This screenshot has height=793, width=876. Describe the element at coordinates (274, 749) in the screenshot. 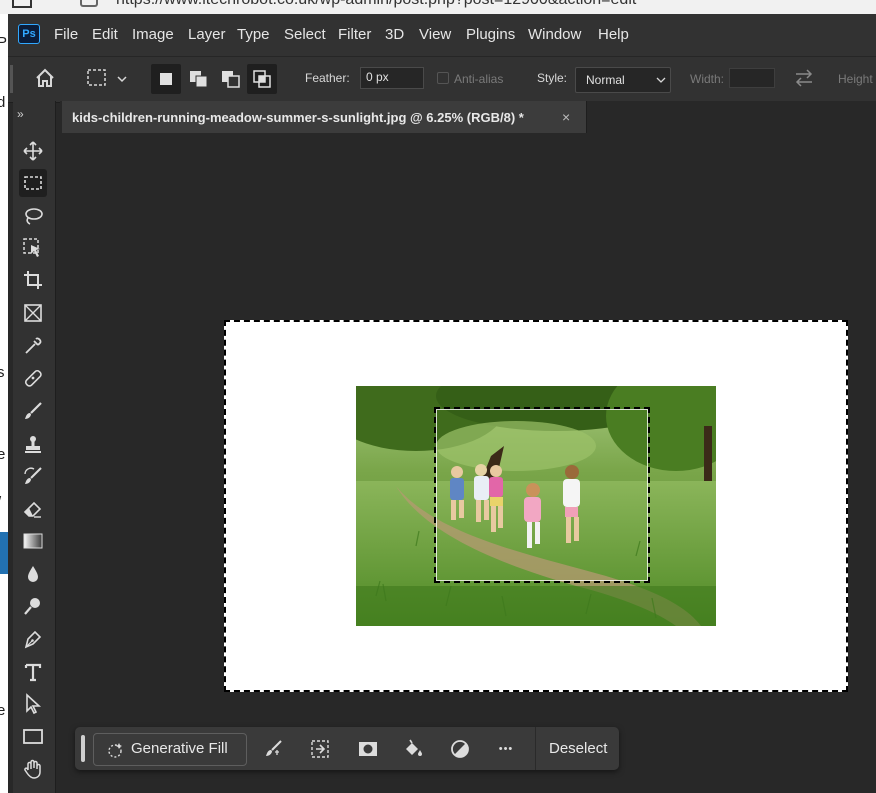

I see `select-subject-brush-icon` at that location.